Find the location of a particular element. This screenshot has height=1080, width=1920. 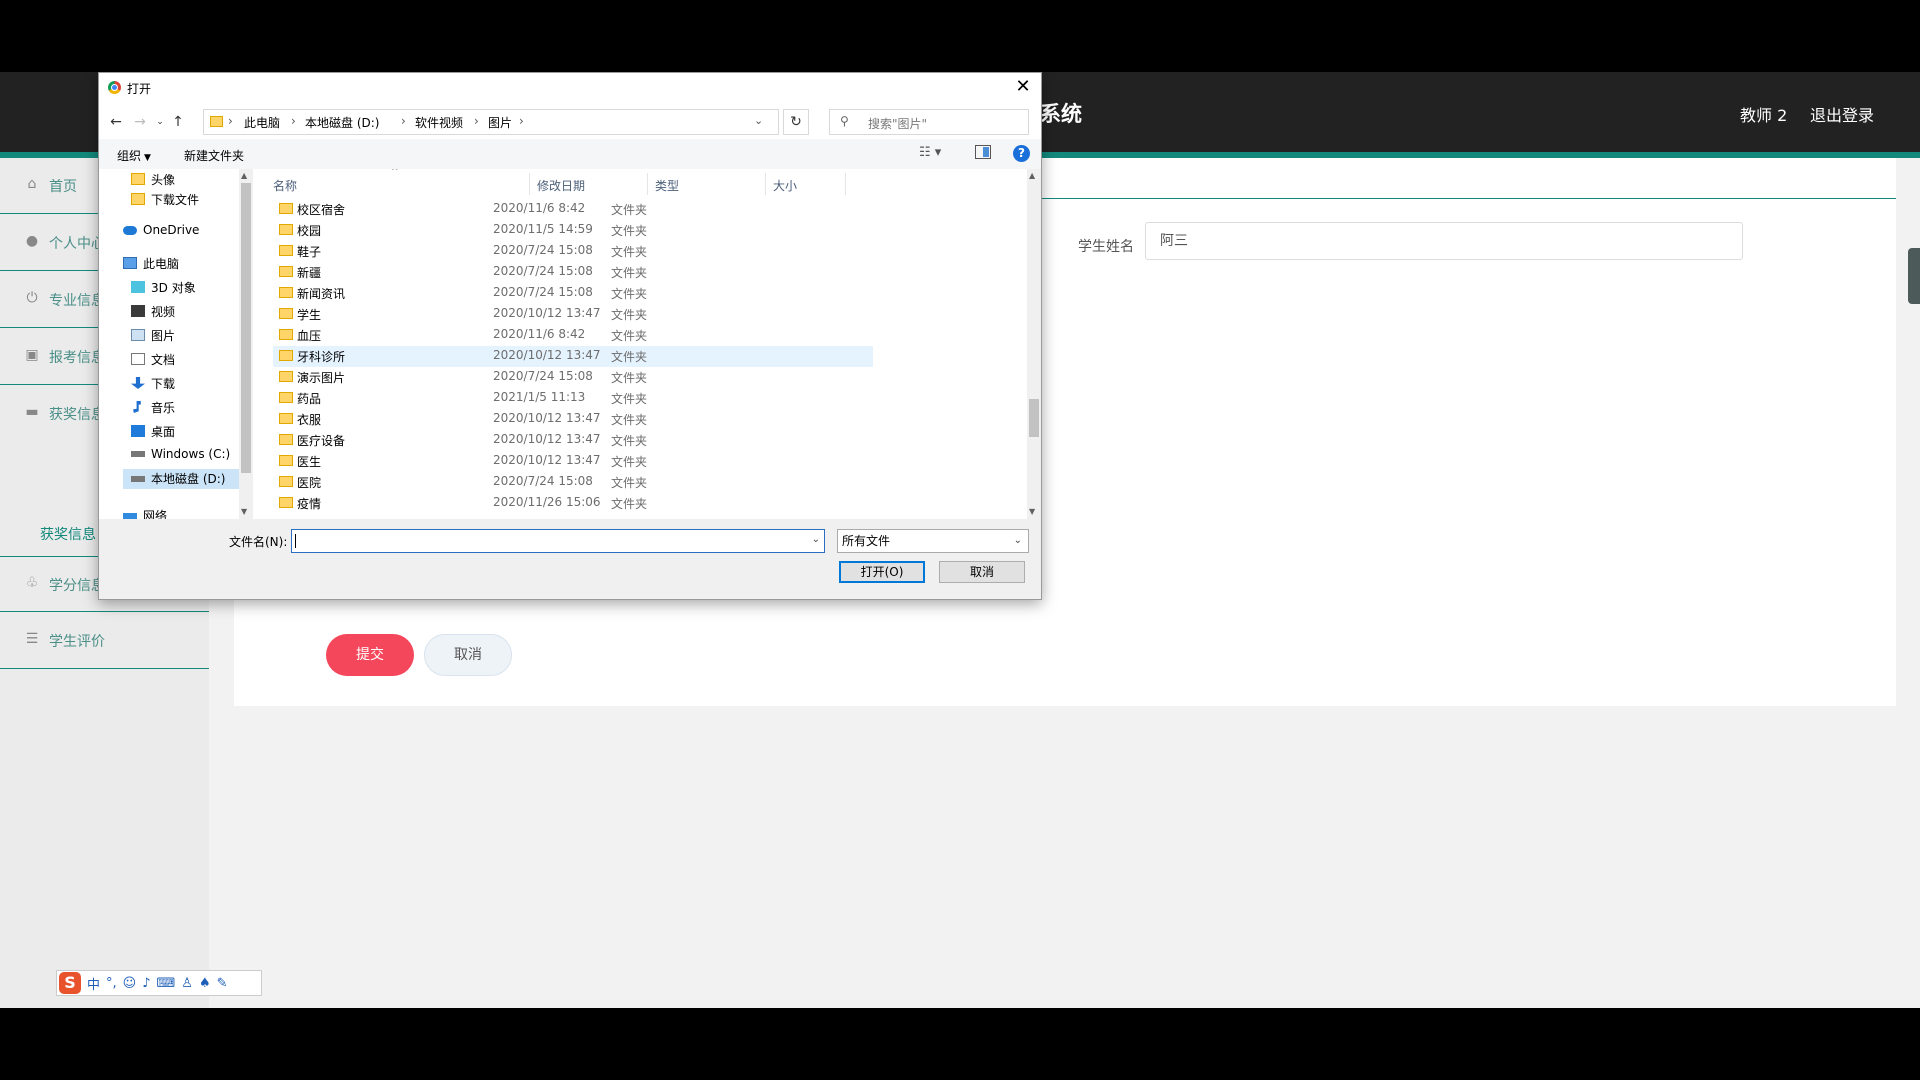

nav-item-pictures: 图片 is located at coordinates (153, 337).